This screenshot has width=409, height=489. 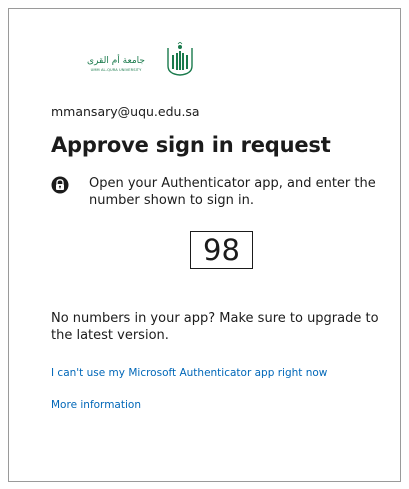 What do you see at coordinates (96, 405) in the screenshot?
I see `more-information-link: More information` at bounding box center [96, 405].